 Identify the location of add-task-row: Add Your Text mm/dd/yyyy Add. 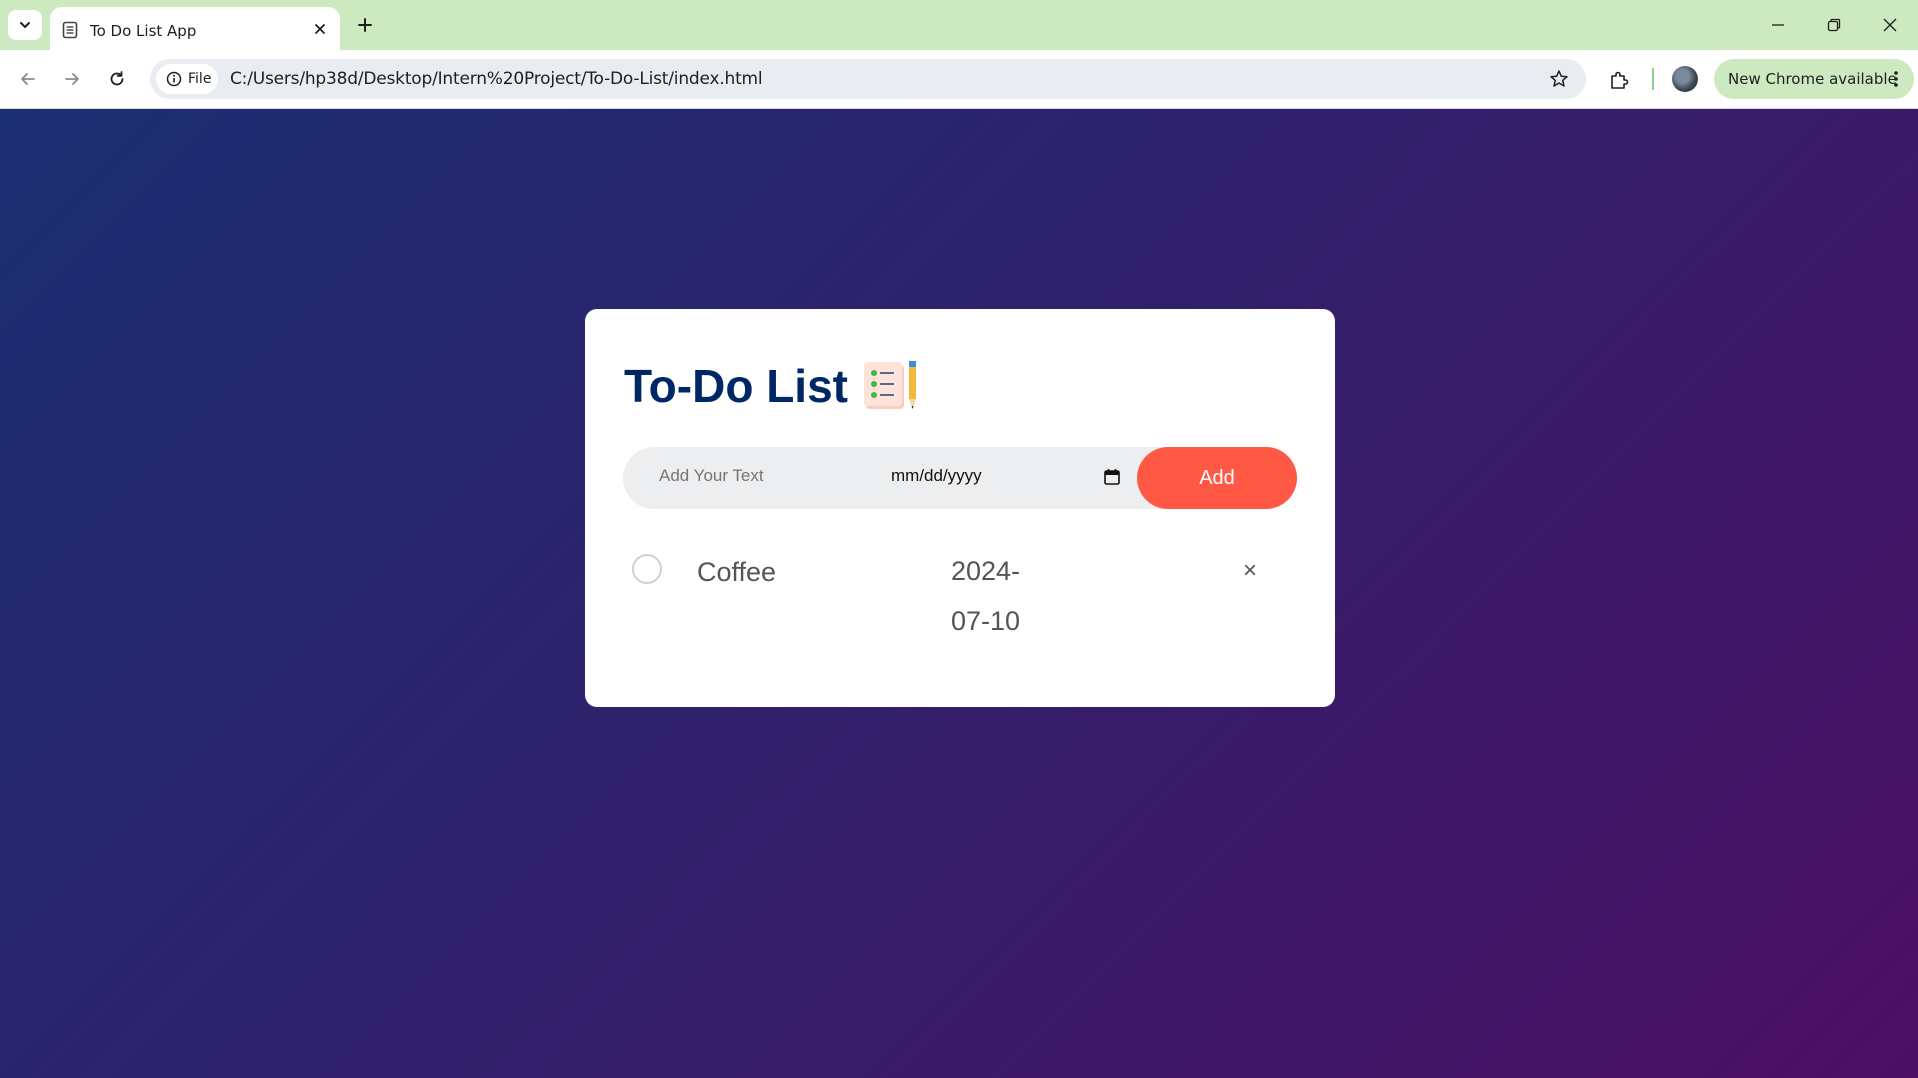
(960, 478).